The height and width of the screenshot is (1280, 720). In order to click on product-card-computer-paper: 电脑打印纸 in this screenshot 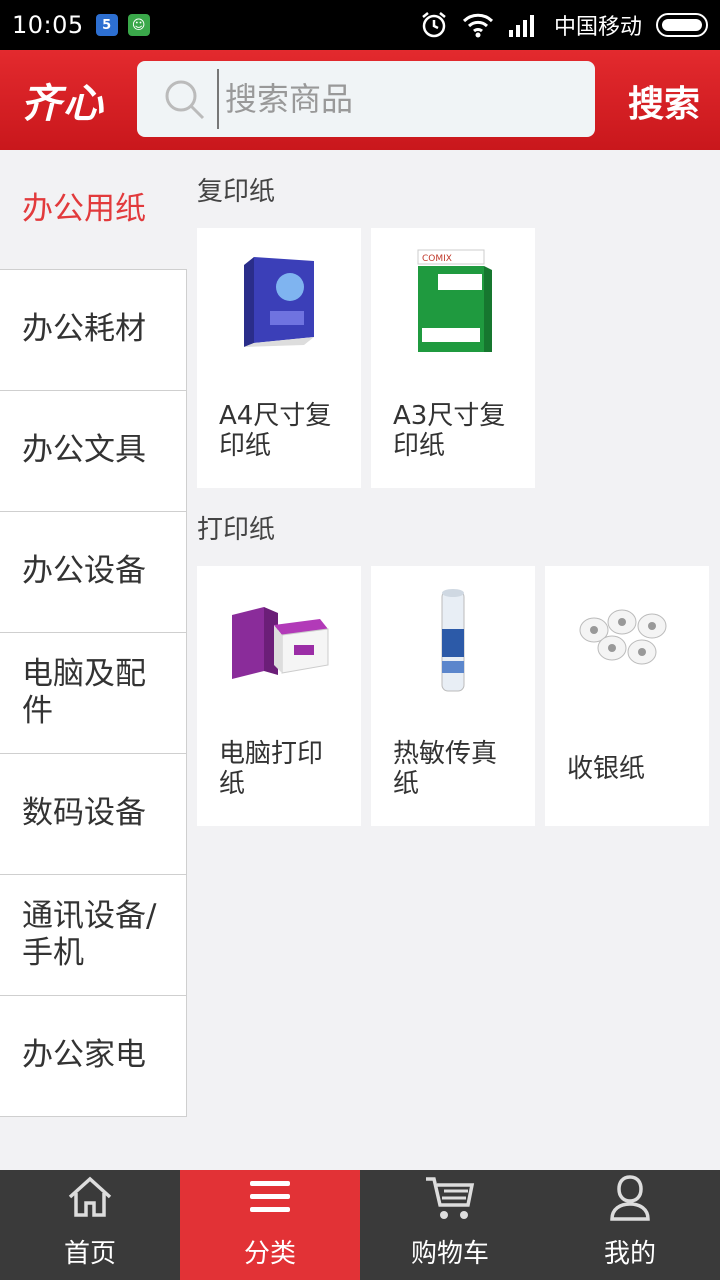, I will do `click(279, 696)`.